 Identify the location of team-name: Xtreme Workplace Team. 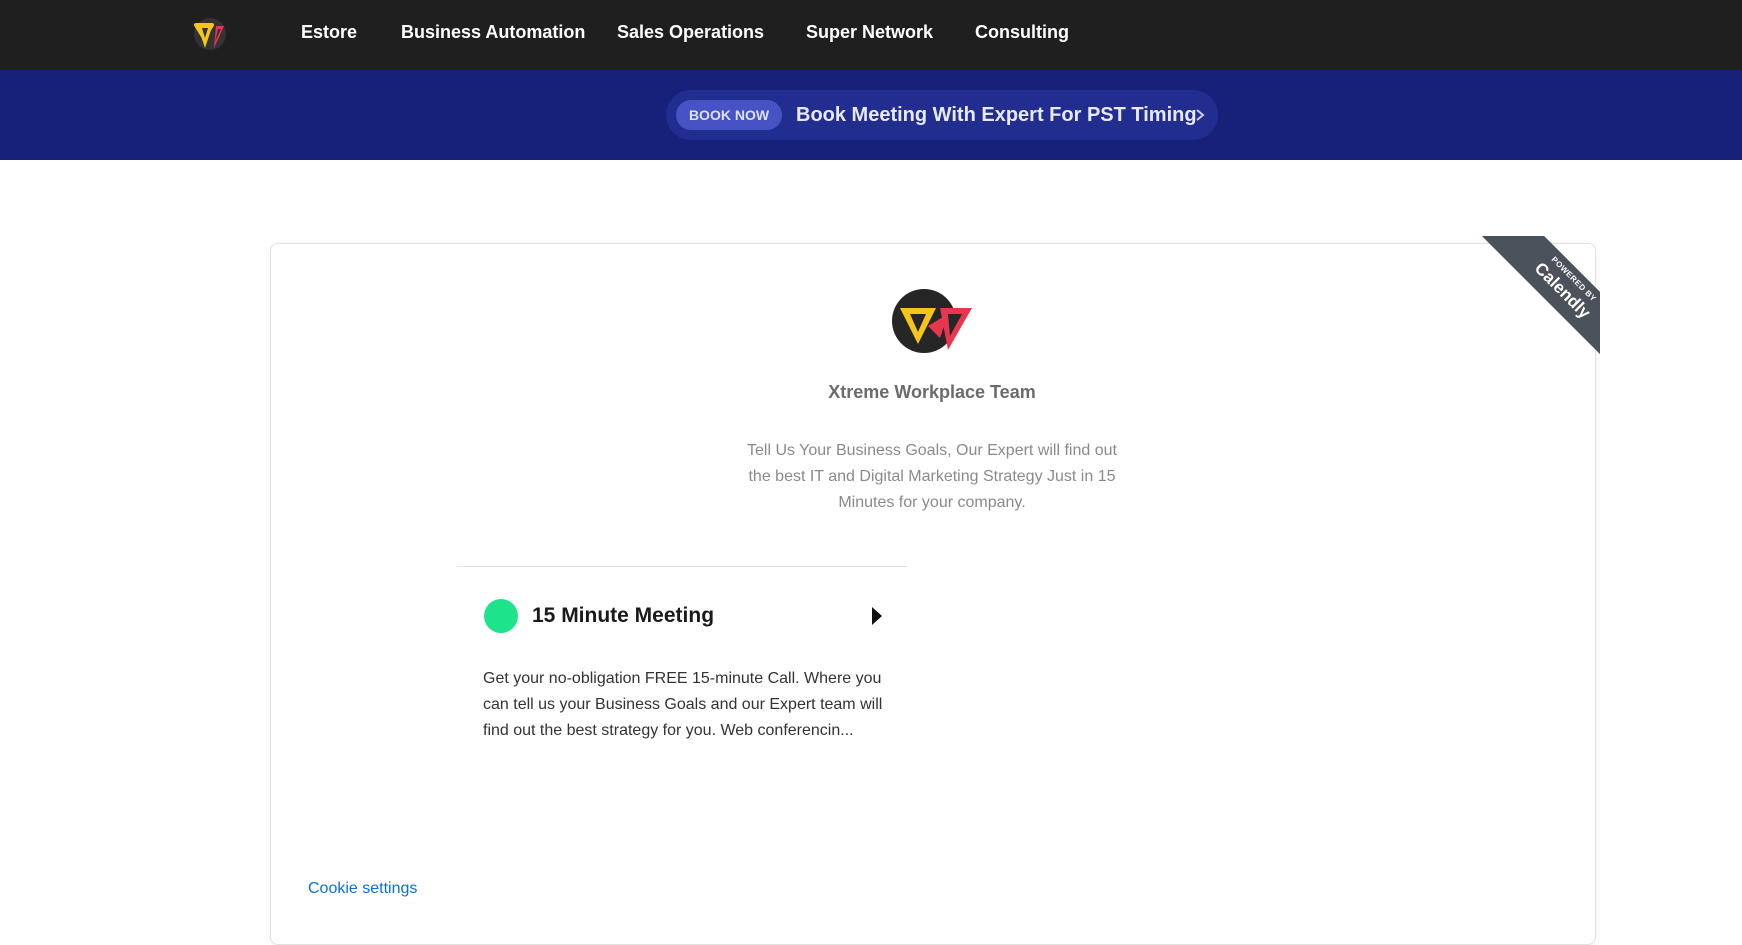
(932, 392).